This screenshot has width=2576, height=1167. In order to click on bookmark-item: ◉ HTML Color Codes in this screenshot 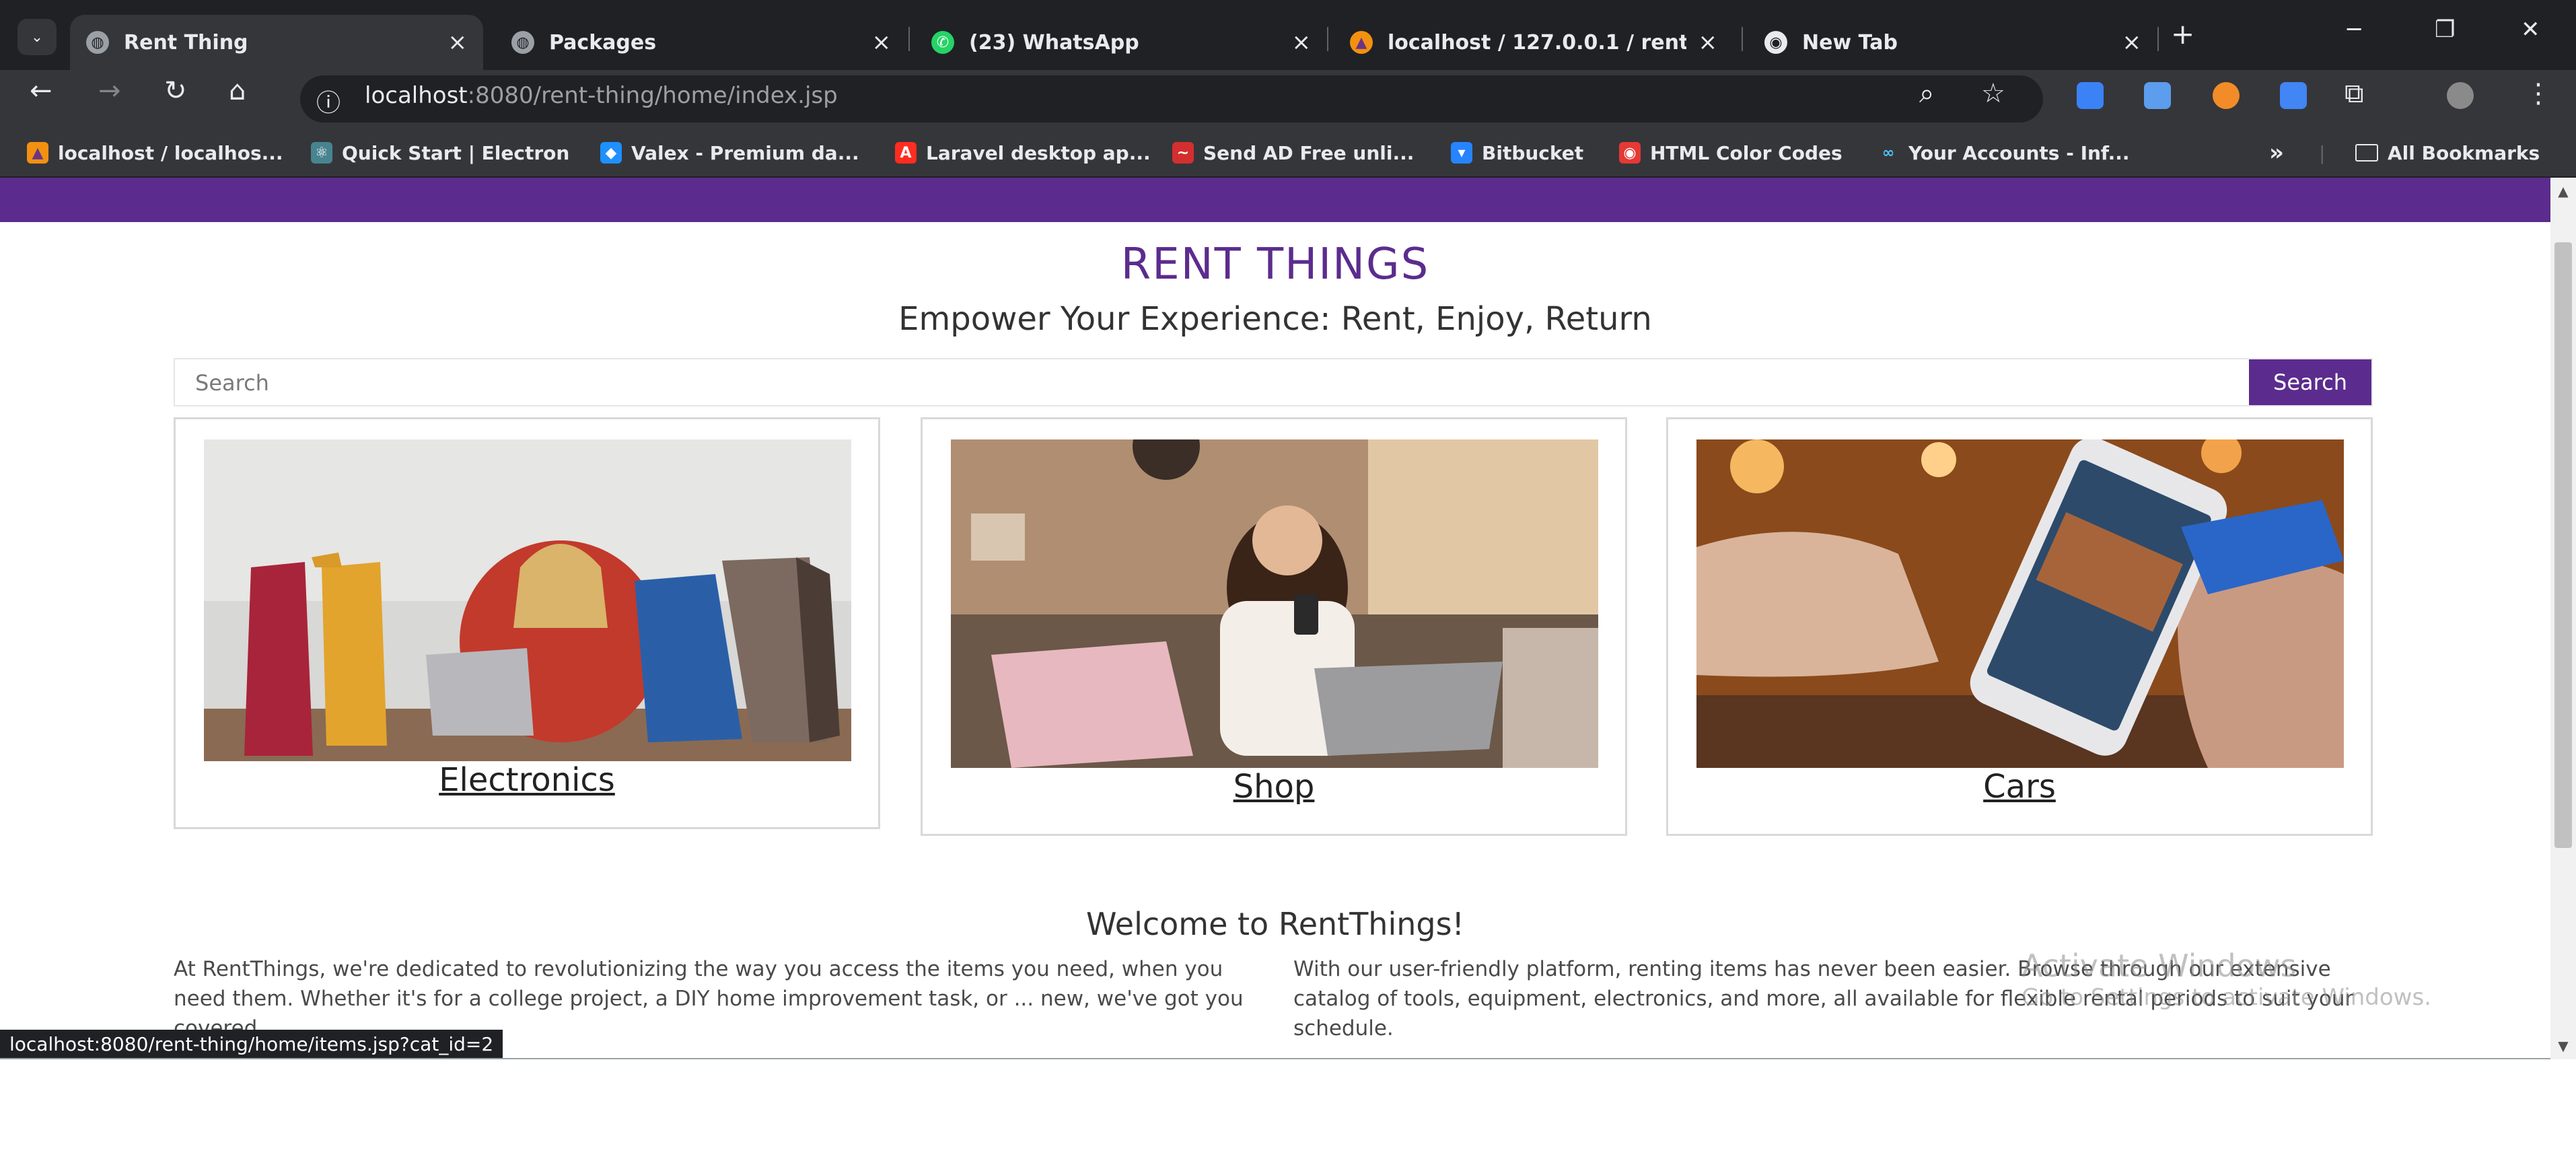, I will do `click(1730, 152)`.